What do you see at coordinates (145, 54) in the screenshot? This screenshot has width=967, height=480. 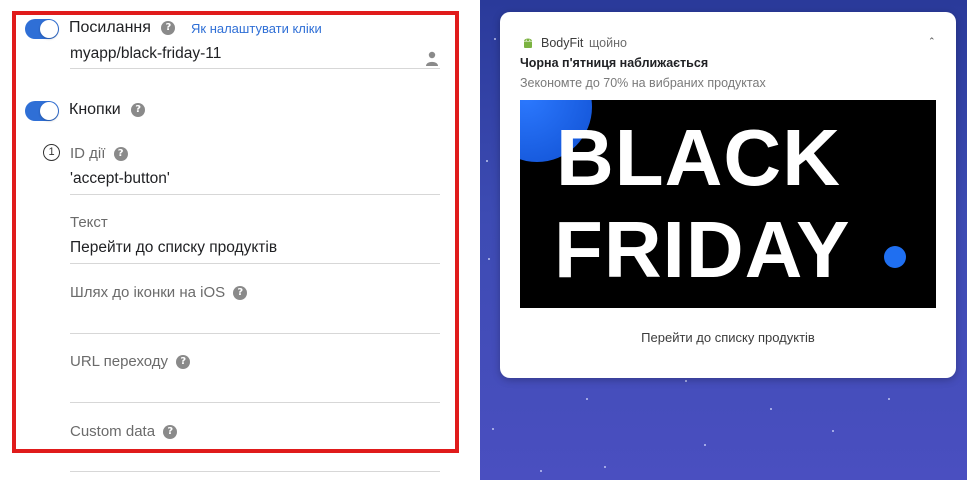 I see `link-input: myapp/black-friday-11` at bounding box center [145, 54].